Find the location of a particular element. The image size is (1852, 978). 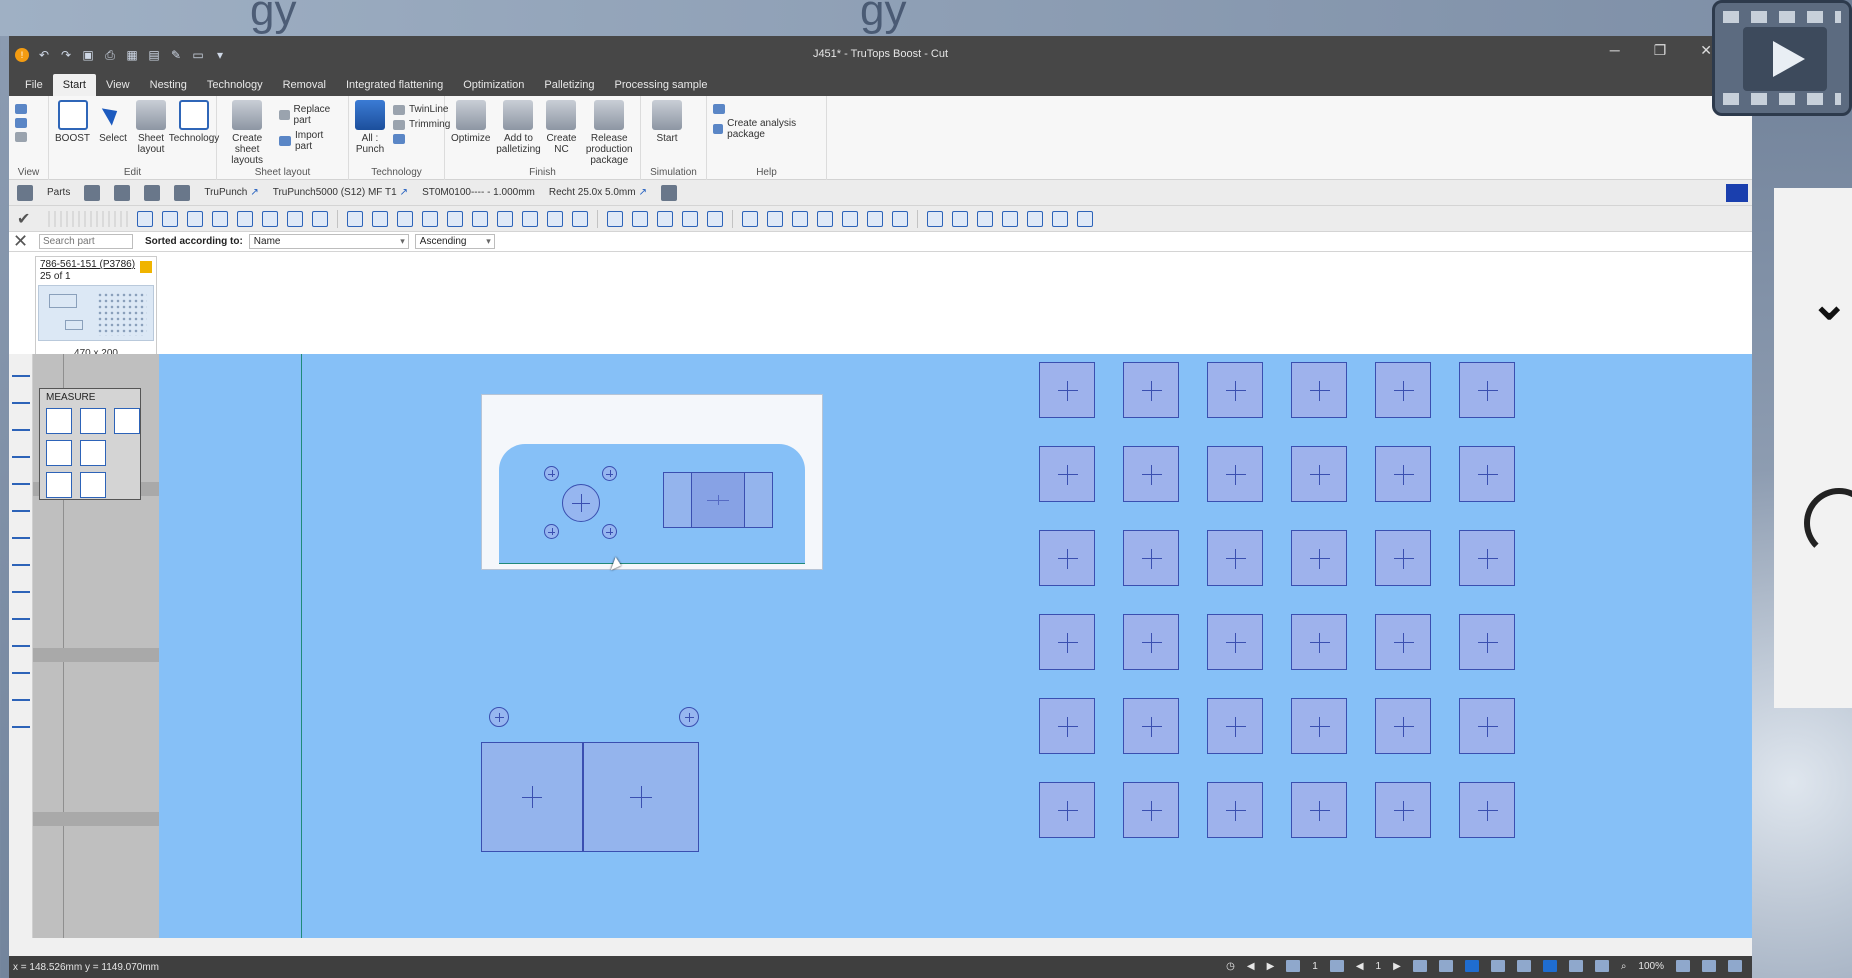

line-diagonal-icon is located at coordinates (21, 613).